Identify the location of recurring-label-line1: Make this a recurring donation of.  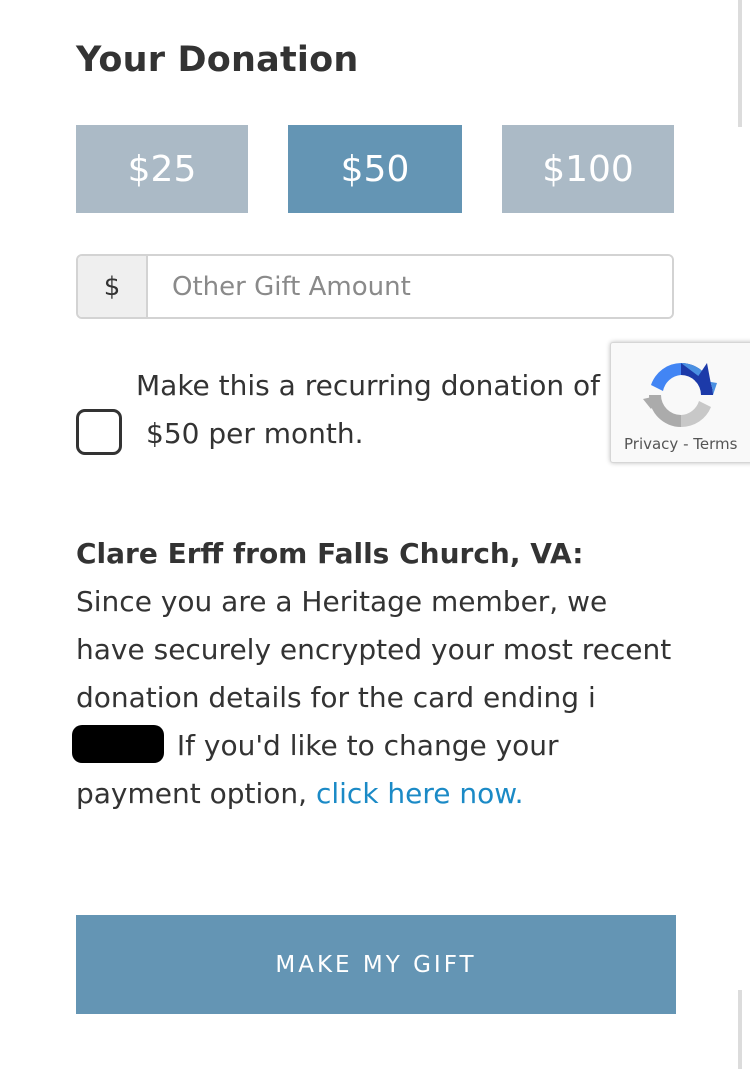
(368, 385).